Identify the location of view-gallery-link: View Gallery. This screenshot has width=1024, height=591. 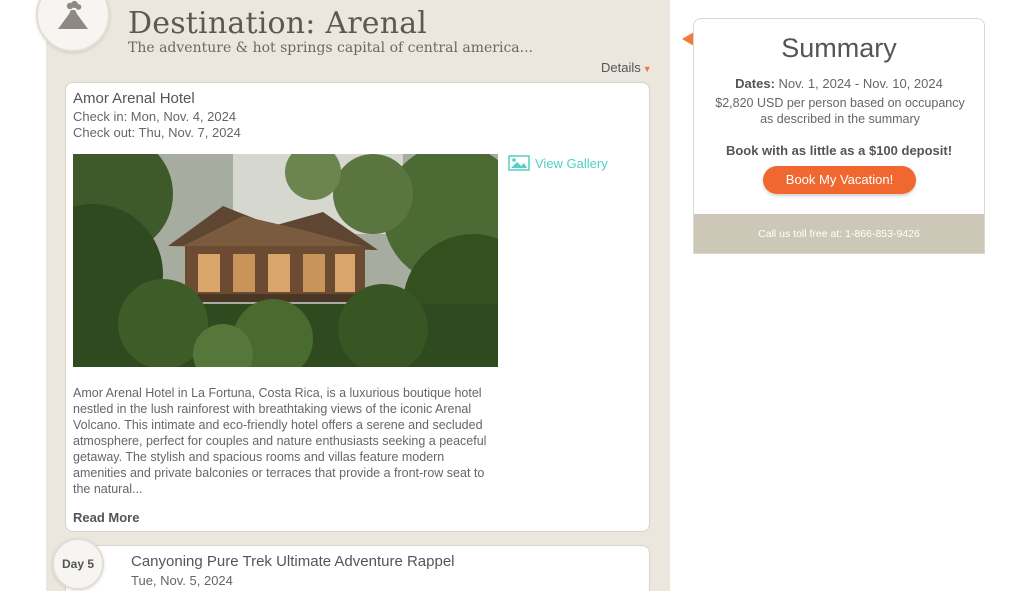
(558, 163).